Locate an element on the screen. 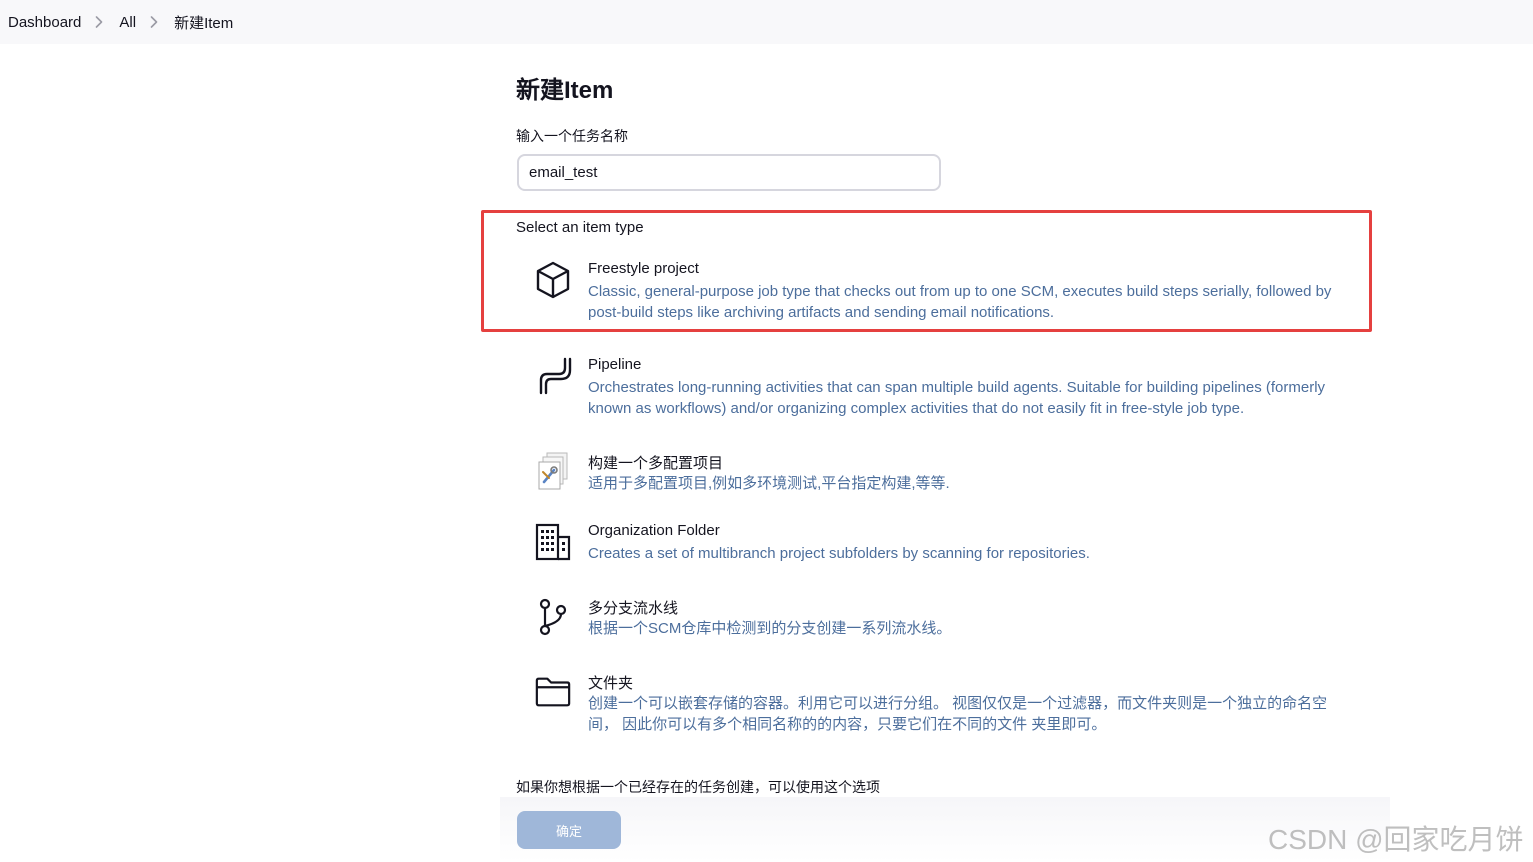 The height and width of the screenshot is (862, 1533). item-type-title: Organization Folder is located at coordinates (654, 530).